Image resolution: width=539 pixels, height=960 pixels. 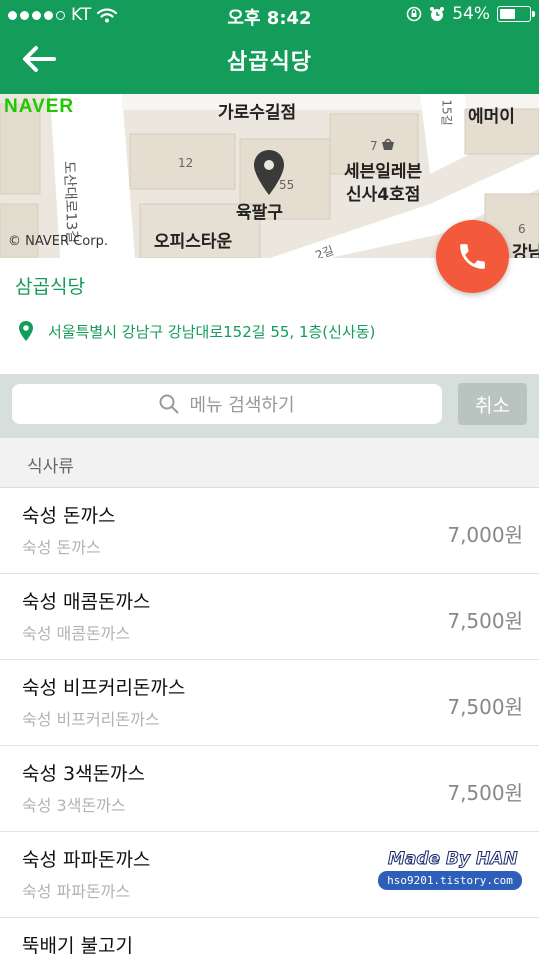 I want to click on menu-item-description: 숙성 매콤돈까스, so click(x=76, y=633).